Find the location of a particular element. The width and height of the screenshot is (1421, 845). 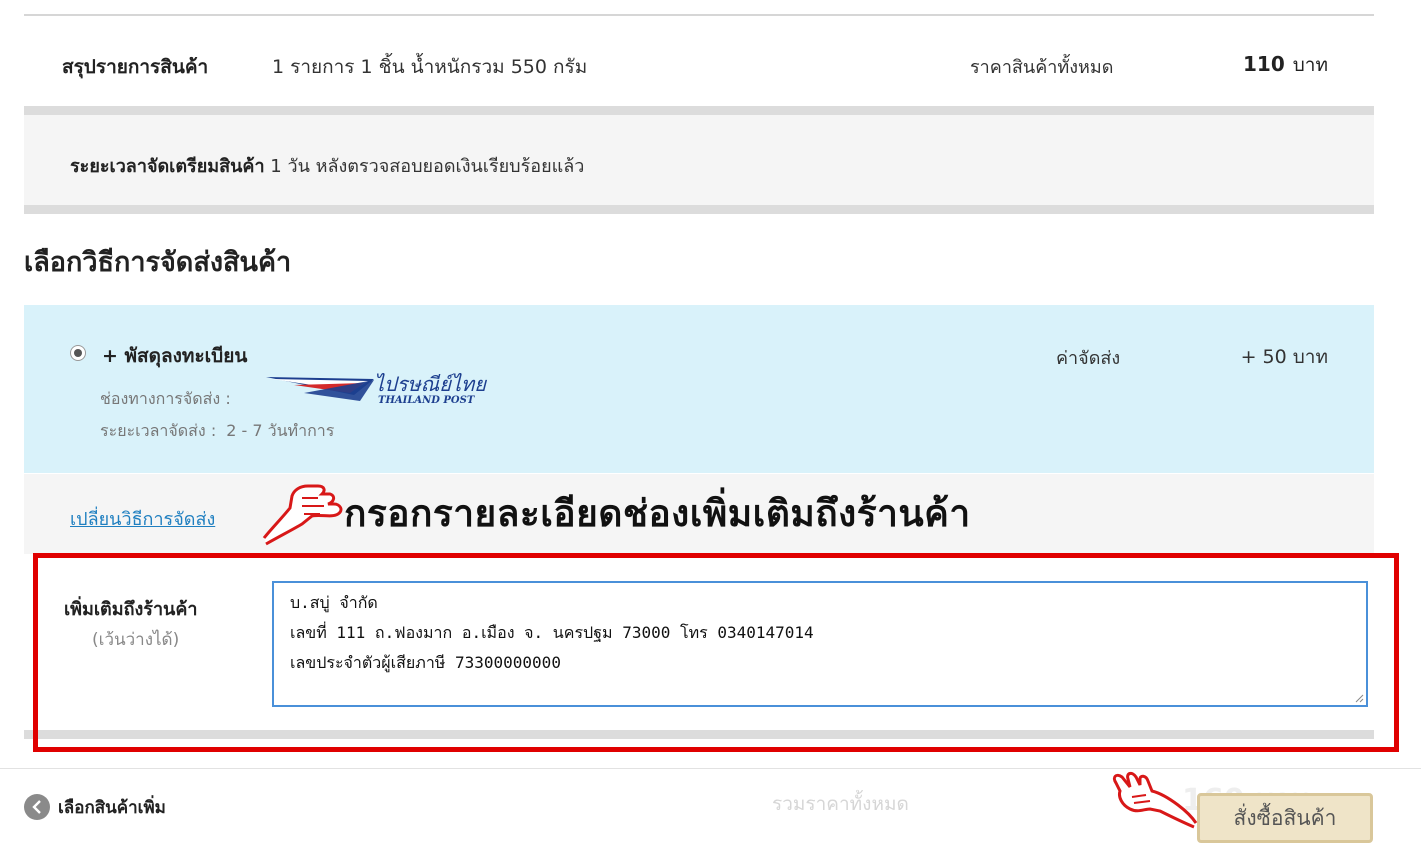

store-note-optional: (เว้นว่างได้) is located at coordinates (136, 640).